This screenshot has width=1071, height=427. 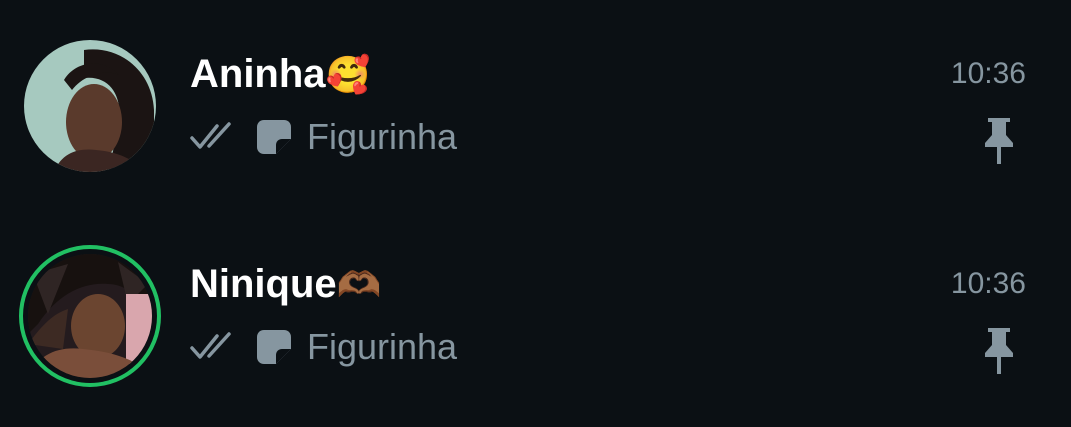 I want to click on name-emoji: 🥰, so click(x=348, y=74).